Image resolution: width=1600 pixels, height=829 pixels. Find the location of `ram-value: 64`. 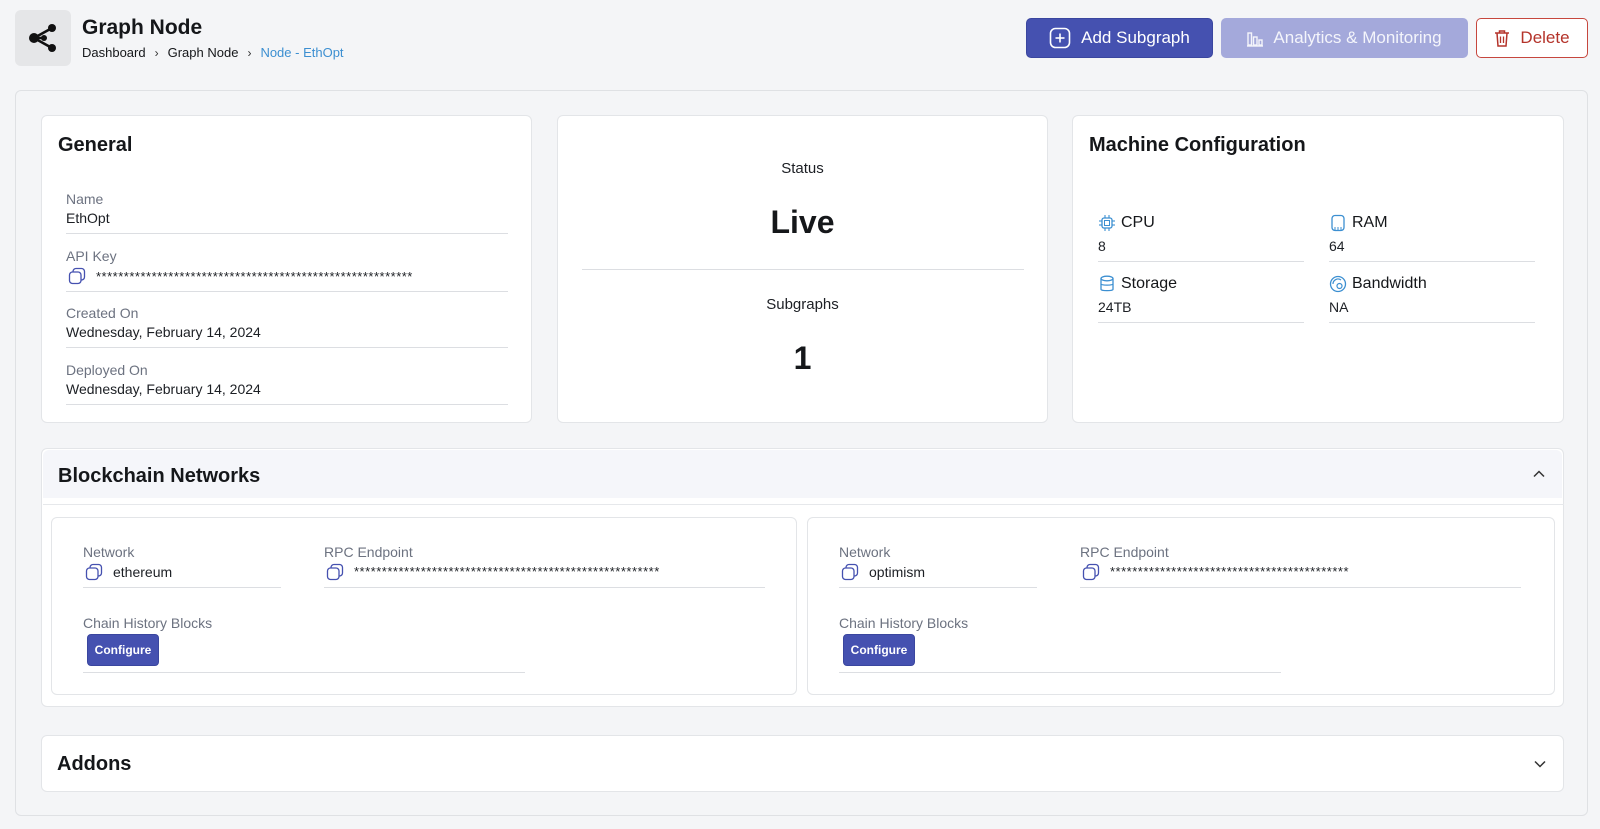

ram-value: 64 is located at coordinates (1337, 246).